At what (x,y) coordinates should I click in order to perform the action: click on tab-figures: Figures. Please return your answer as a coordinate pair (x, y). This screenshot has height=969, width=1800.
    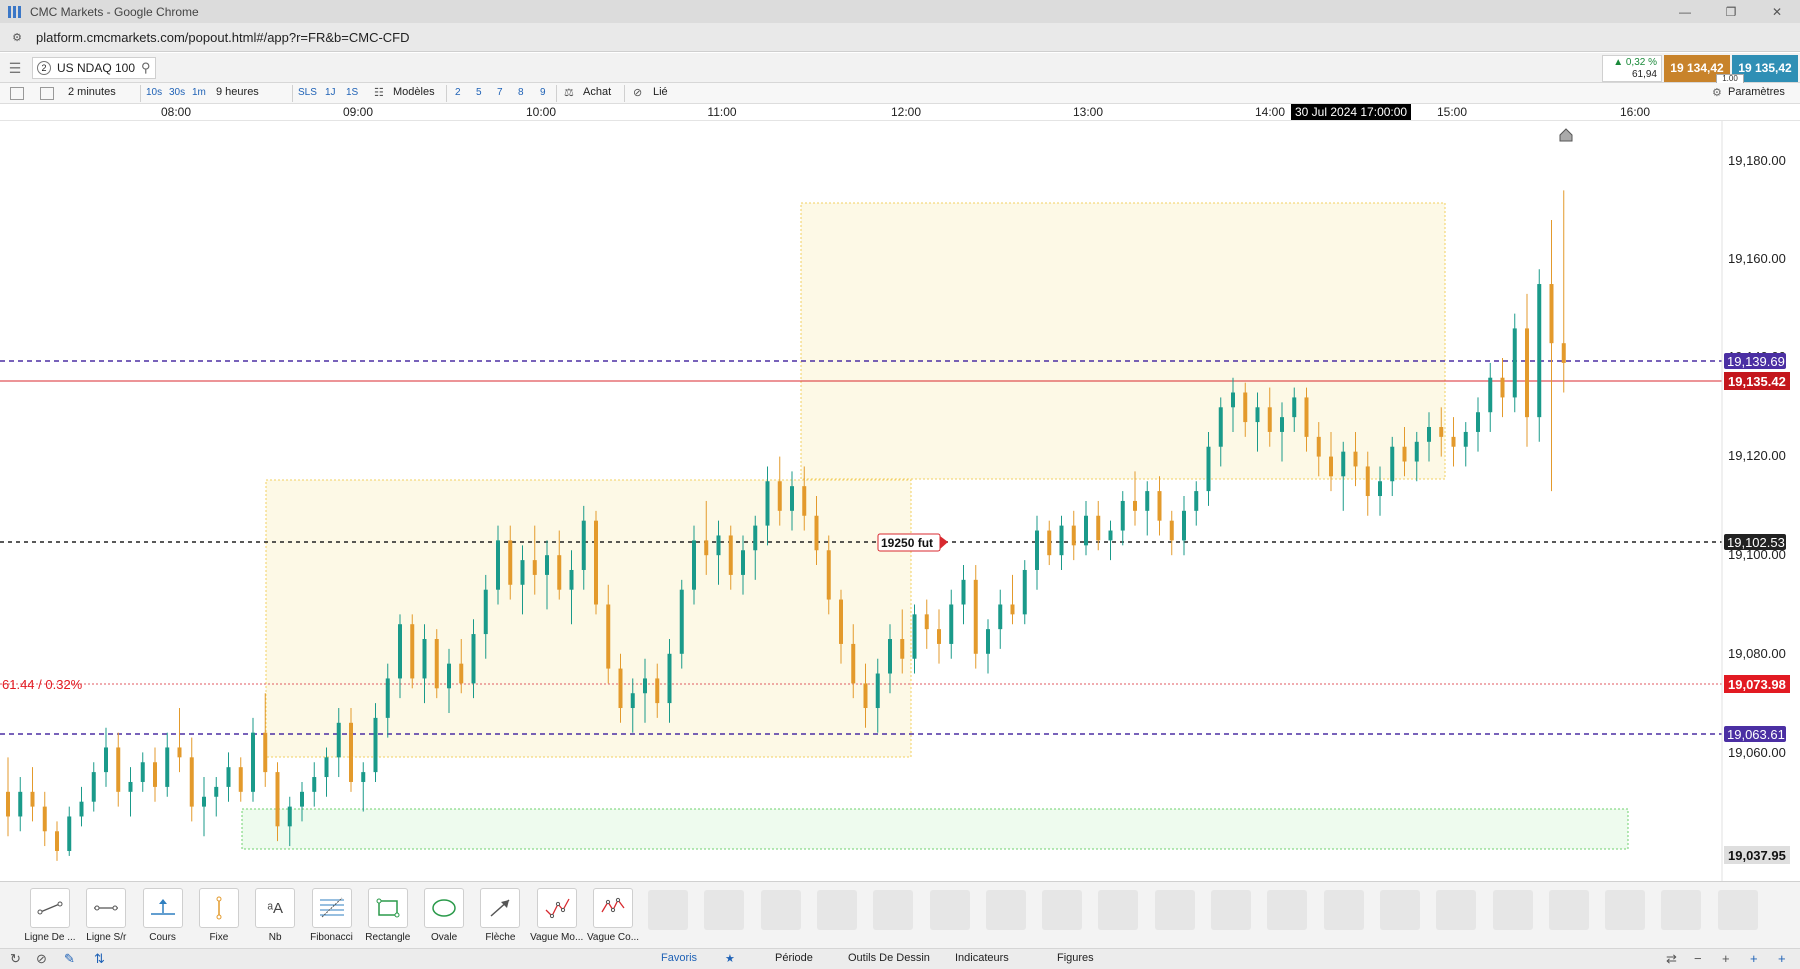
    Looking at the image, I should click on (1075, 958).